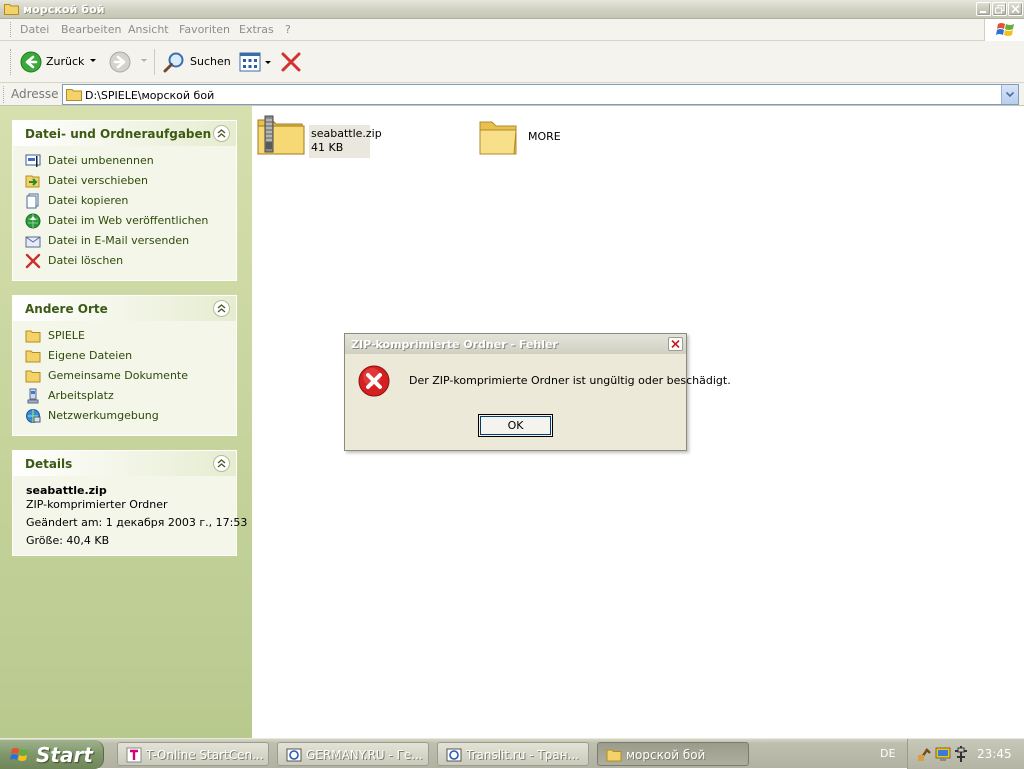 The width and height of the screenshot is (1024, 769). What do you see at coordinates (346, 133) in the screenshot?
I see `file-name: seabattle.zip` at bounding box center [346, 133].